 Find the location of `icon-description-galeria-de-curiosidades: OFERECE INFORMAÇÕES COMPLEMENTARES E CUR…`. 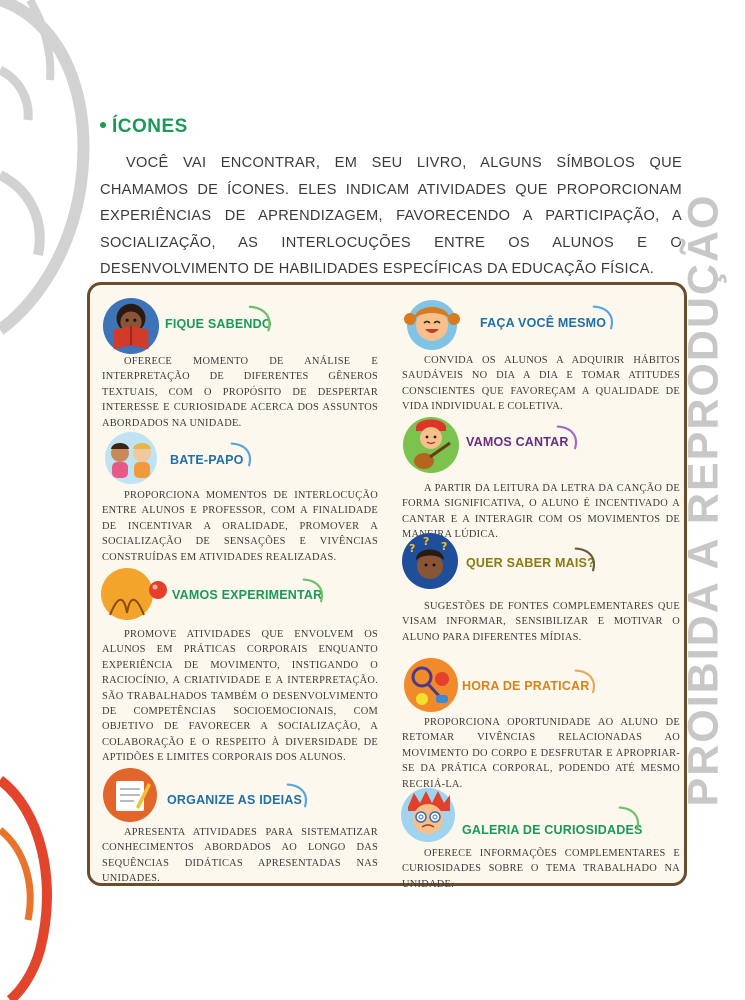

icon-description-galeria-de-curiosidades: OFERECE INFORMAÇÕES COMPLEMENTARES E CUR… is located at coordinates (541, 869).